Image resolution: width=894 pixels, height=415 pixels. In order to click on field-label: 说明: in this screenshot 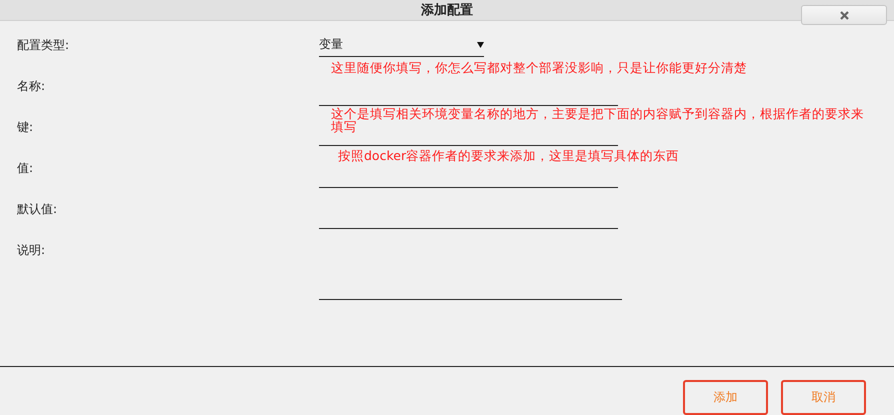, I will do `click(31, 250)`.